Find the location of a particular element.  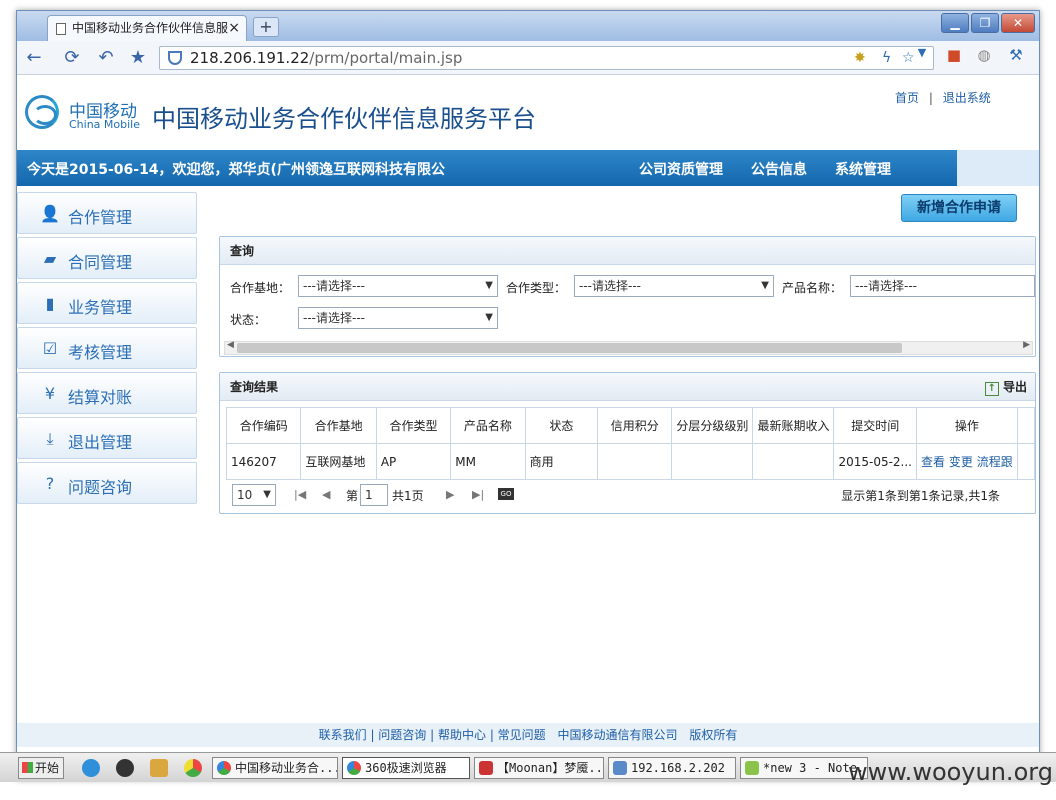

welcome-text: 今天是2015-06-14，欢迎您，郑华贞(广州领逸互联网科技有限公 is located at coordinates (236, 170).